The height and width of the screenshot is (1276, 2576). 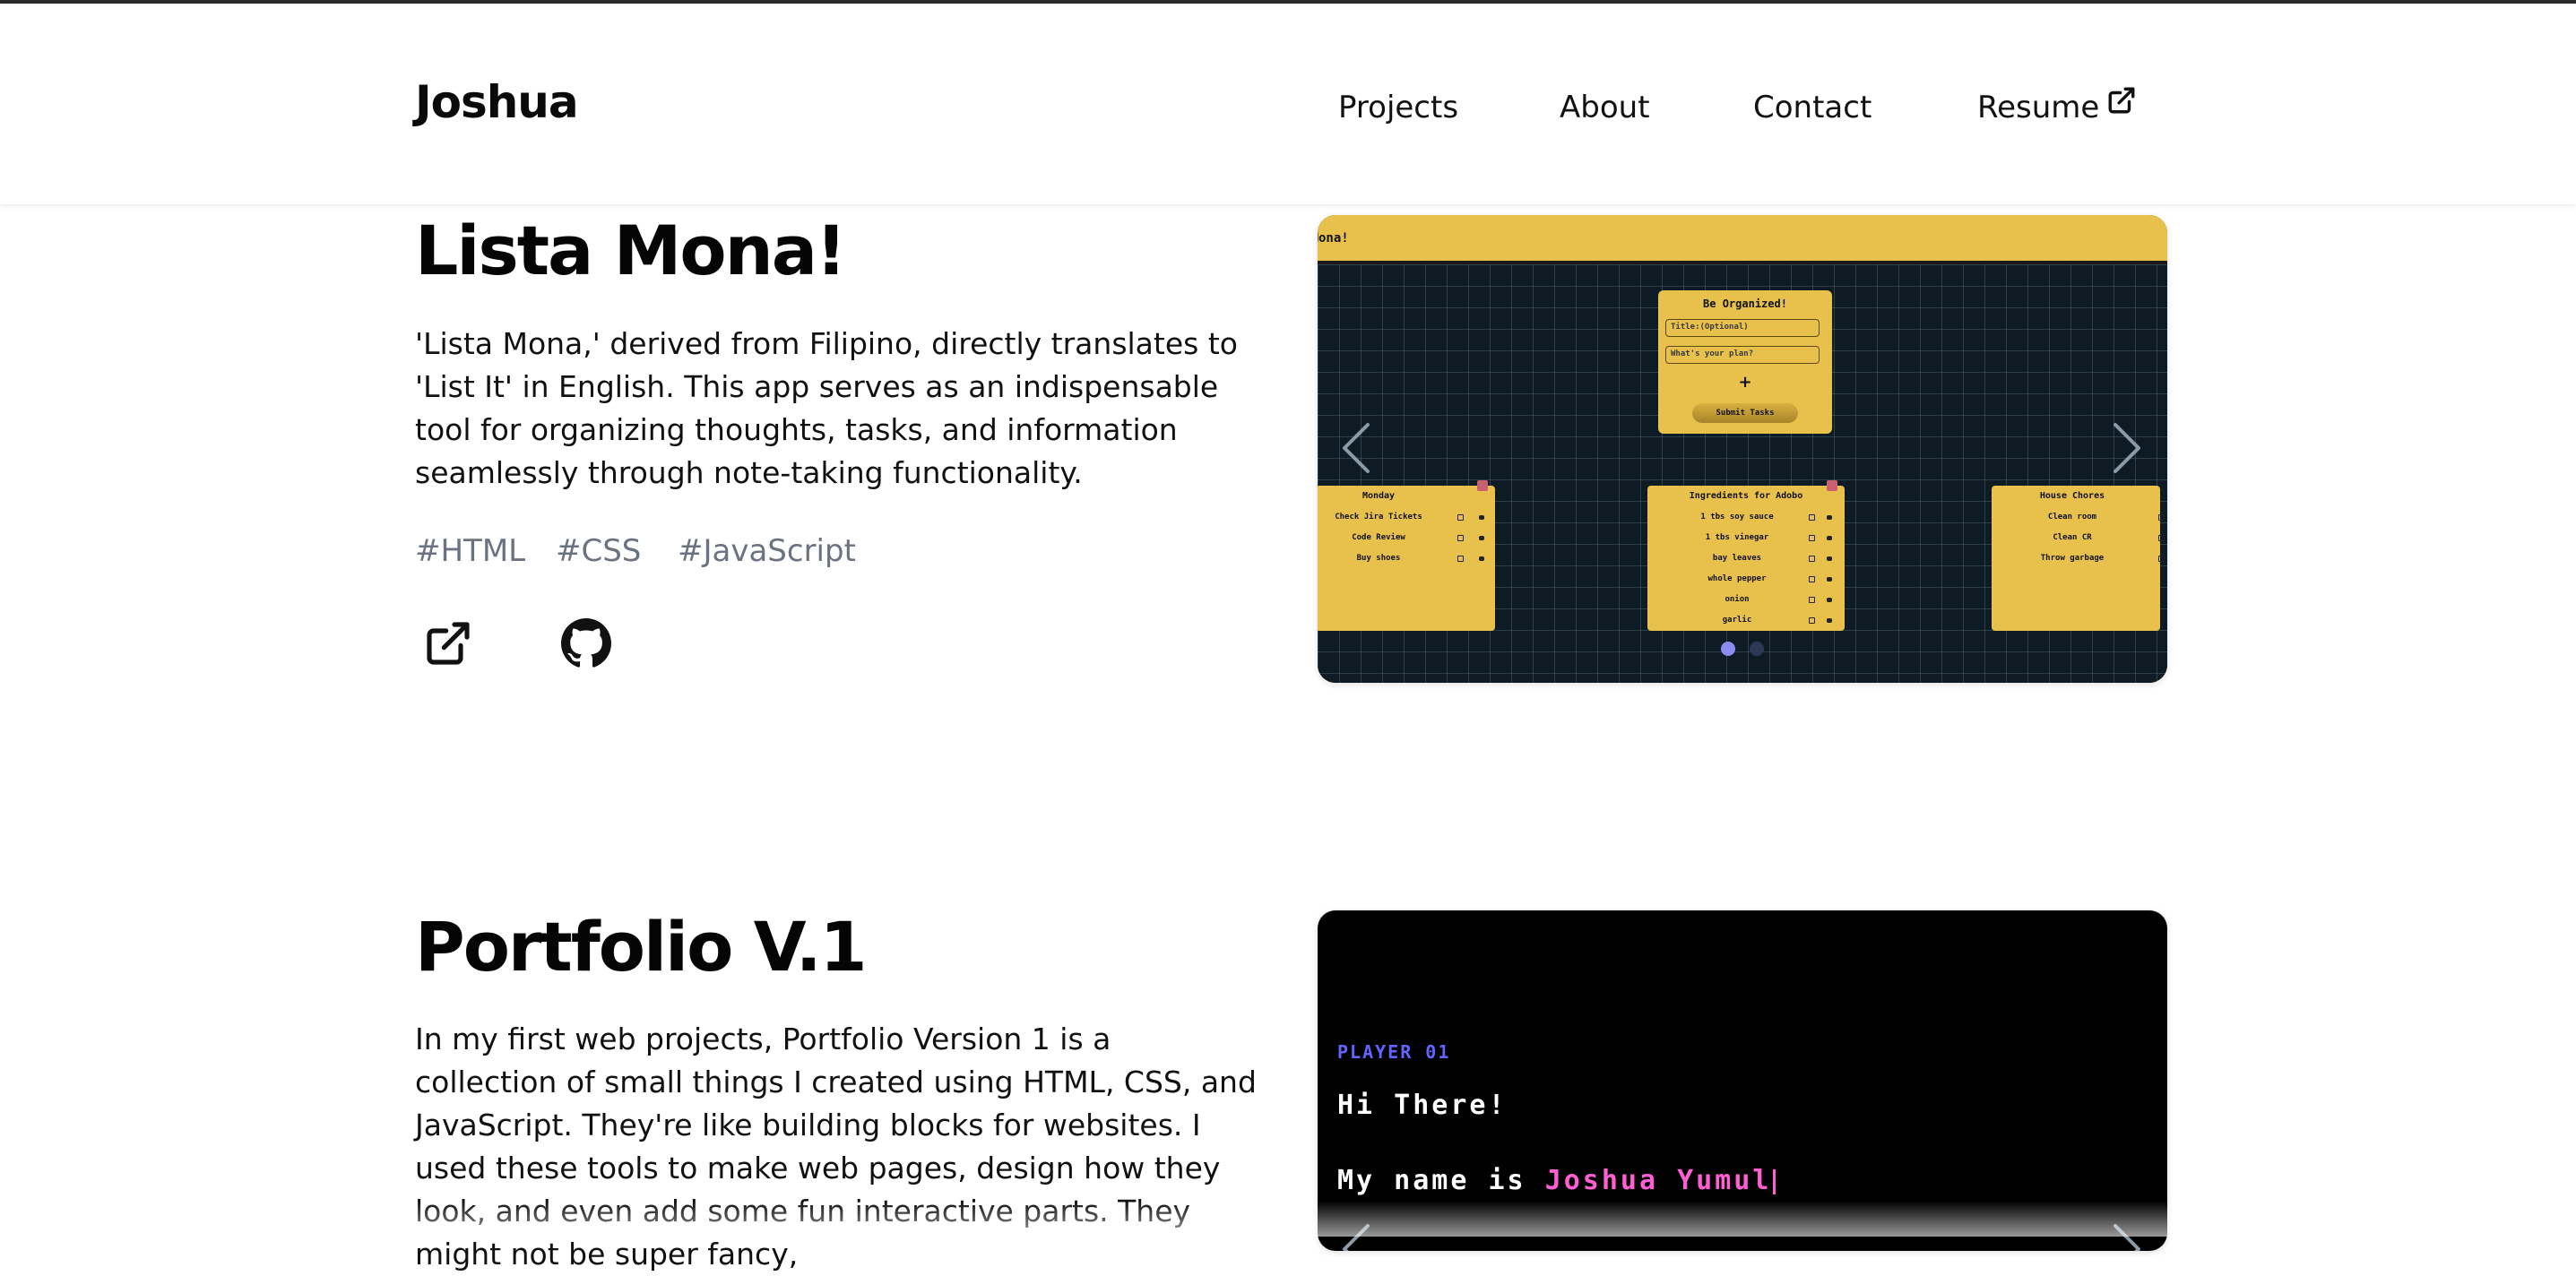 What do you see at coordinates (1812, 107) in the screenshot?
I see `nav-contact-link: Contact` at bounding box center [1812, 107].